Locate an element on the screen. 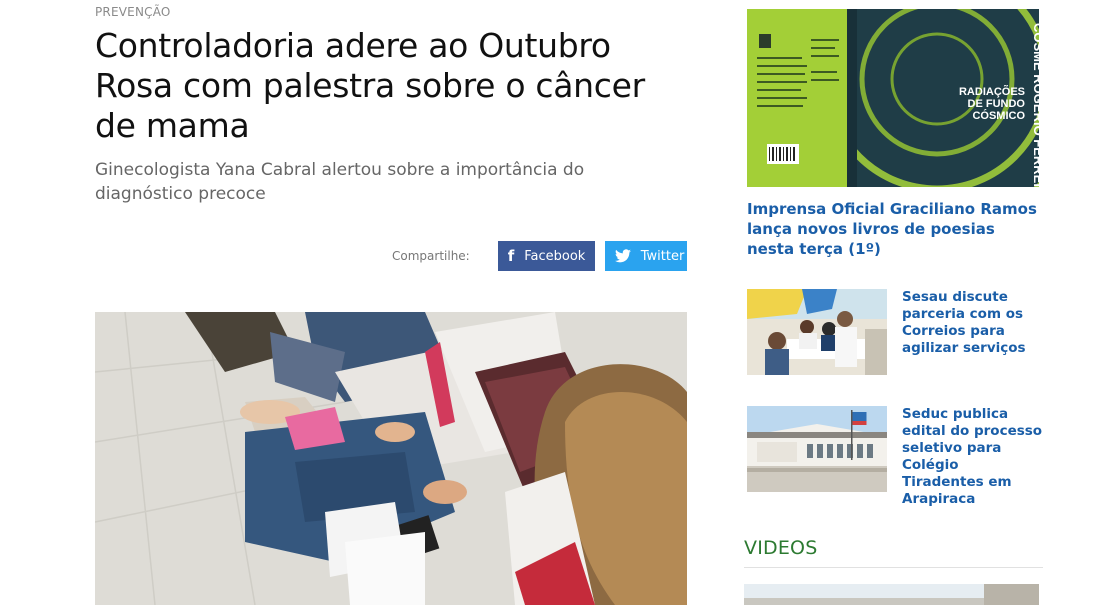 Image resolution: width=1103 pixels, height=605 pixels. videos-section-title: VIDEOS is located at coordinates (893, 552).